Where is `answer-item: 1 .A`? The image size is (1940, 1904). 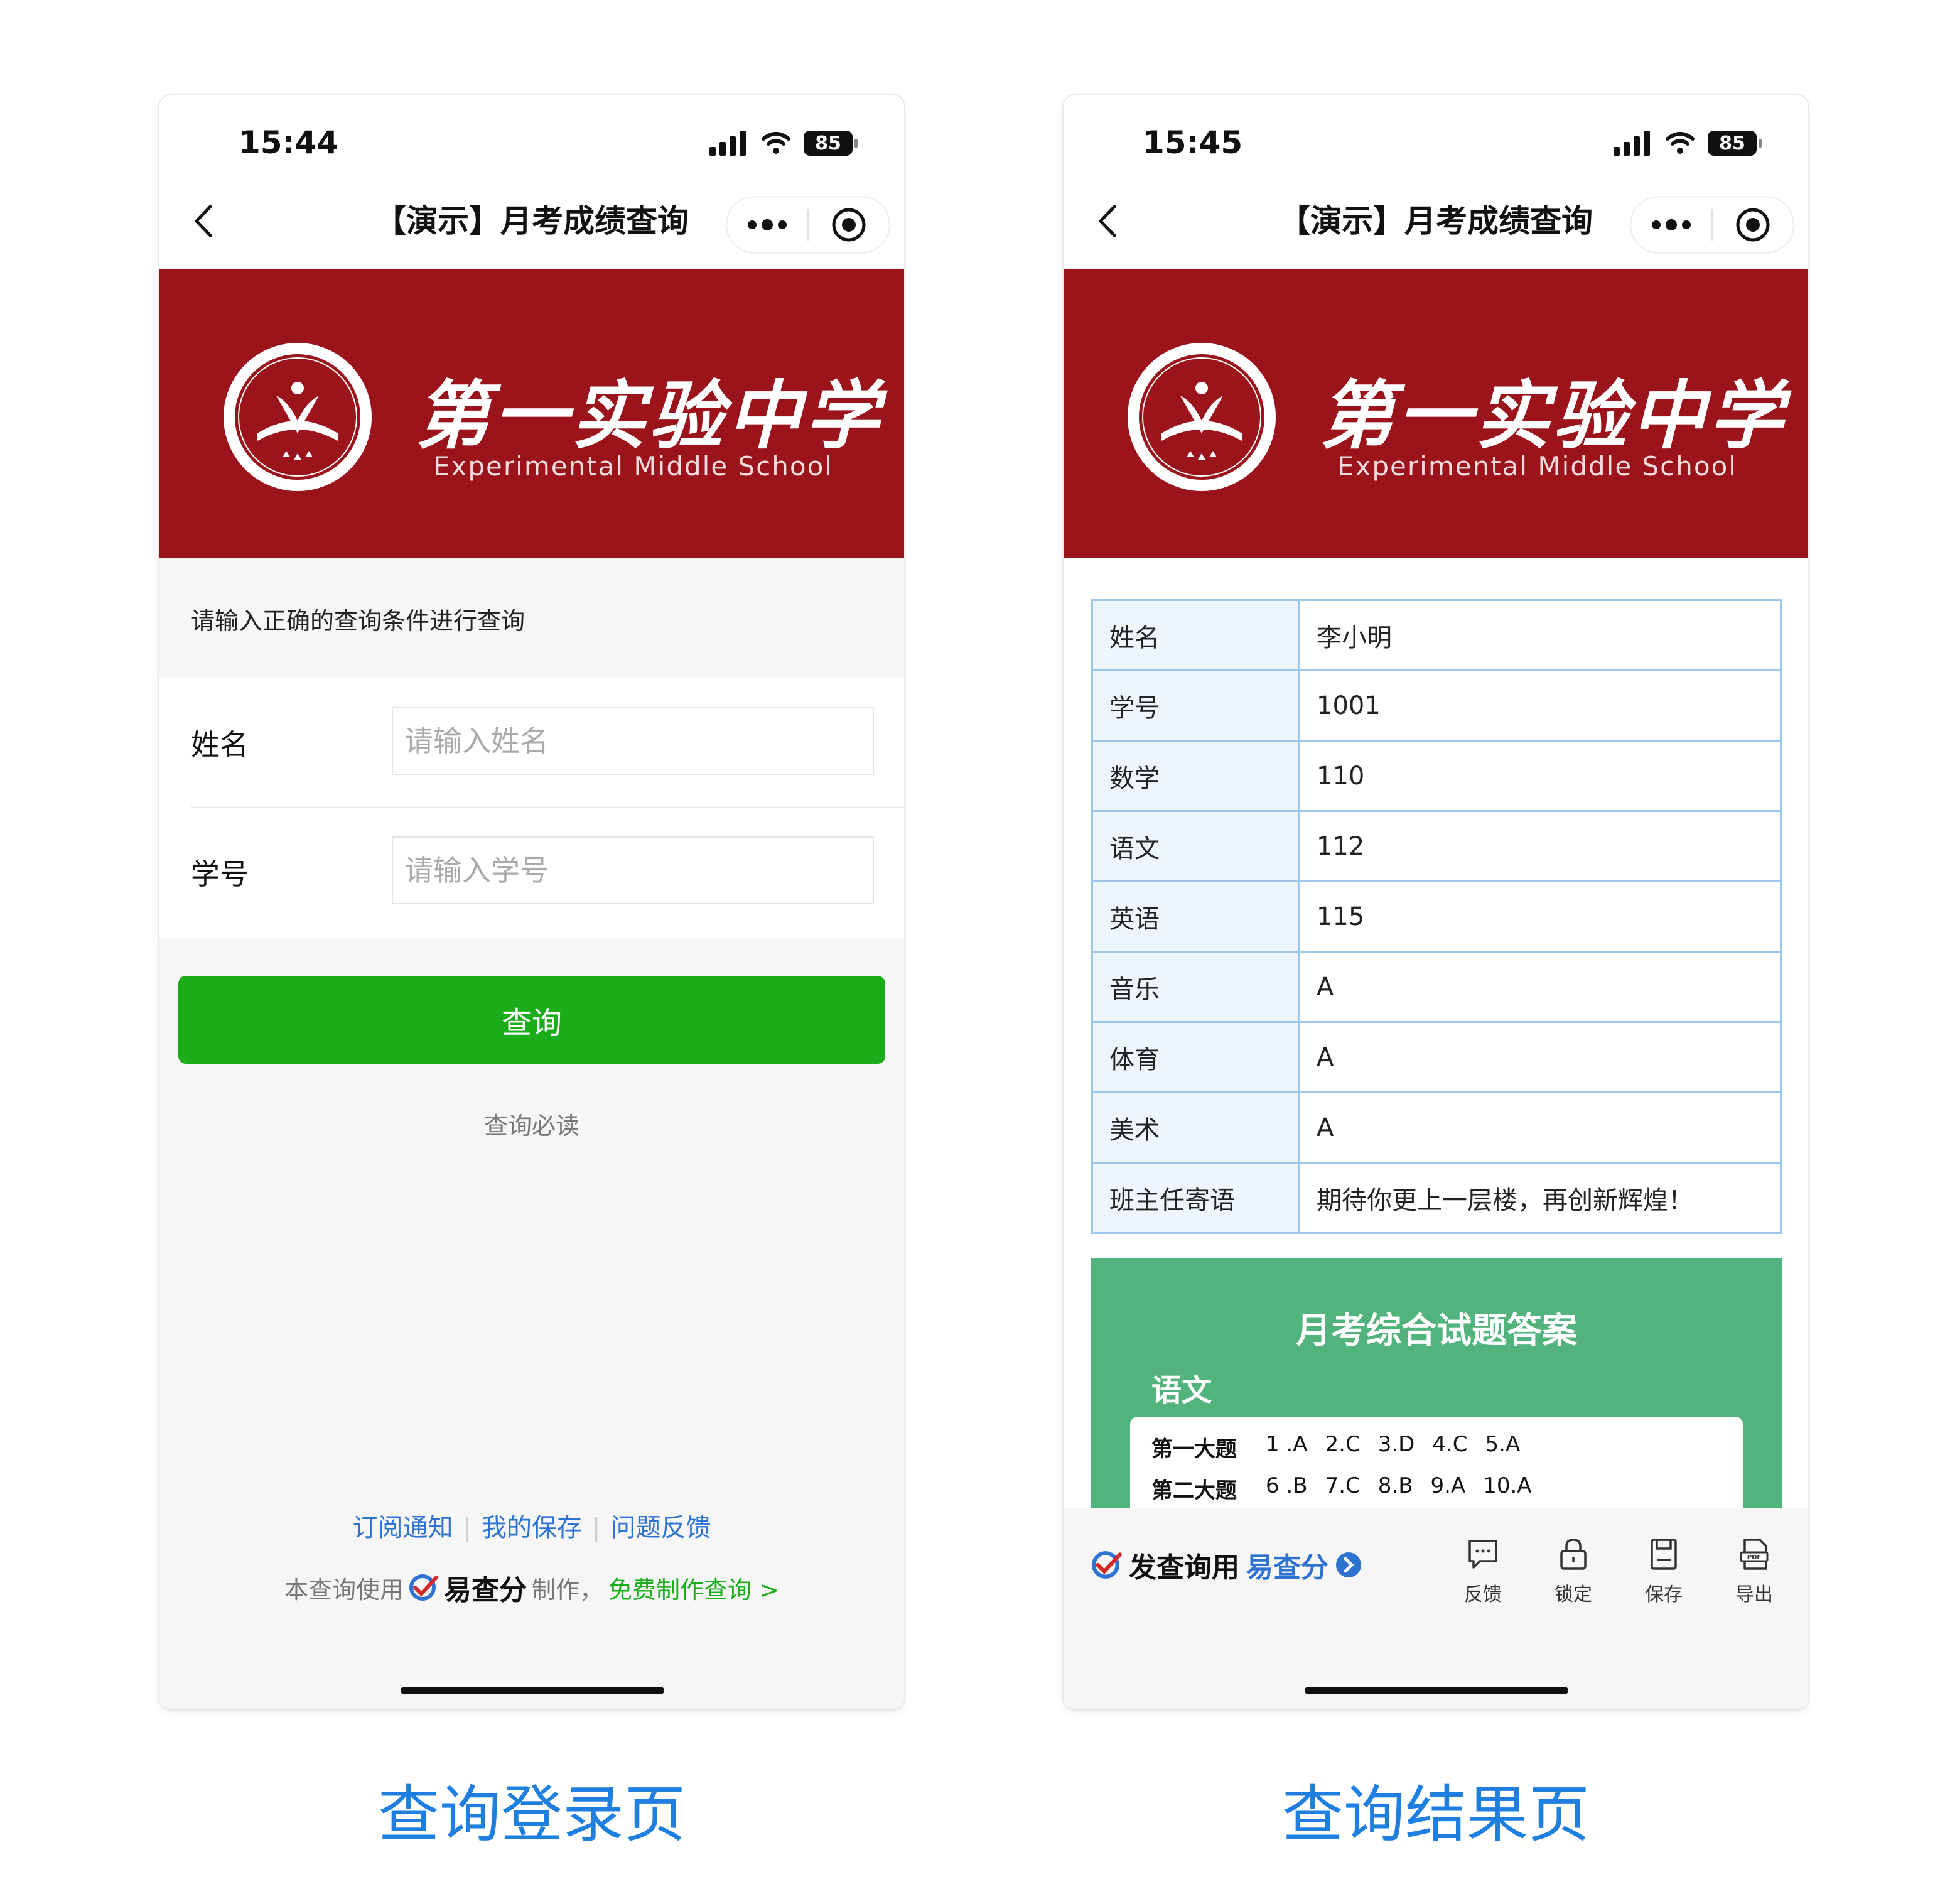 answer-item: 1 .A is located at coordinates (1287, 1444).